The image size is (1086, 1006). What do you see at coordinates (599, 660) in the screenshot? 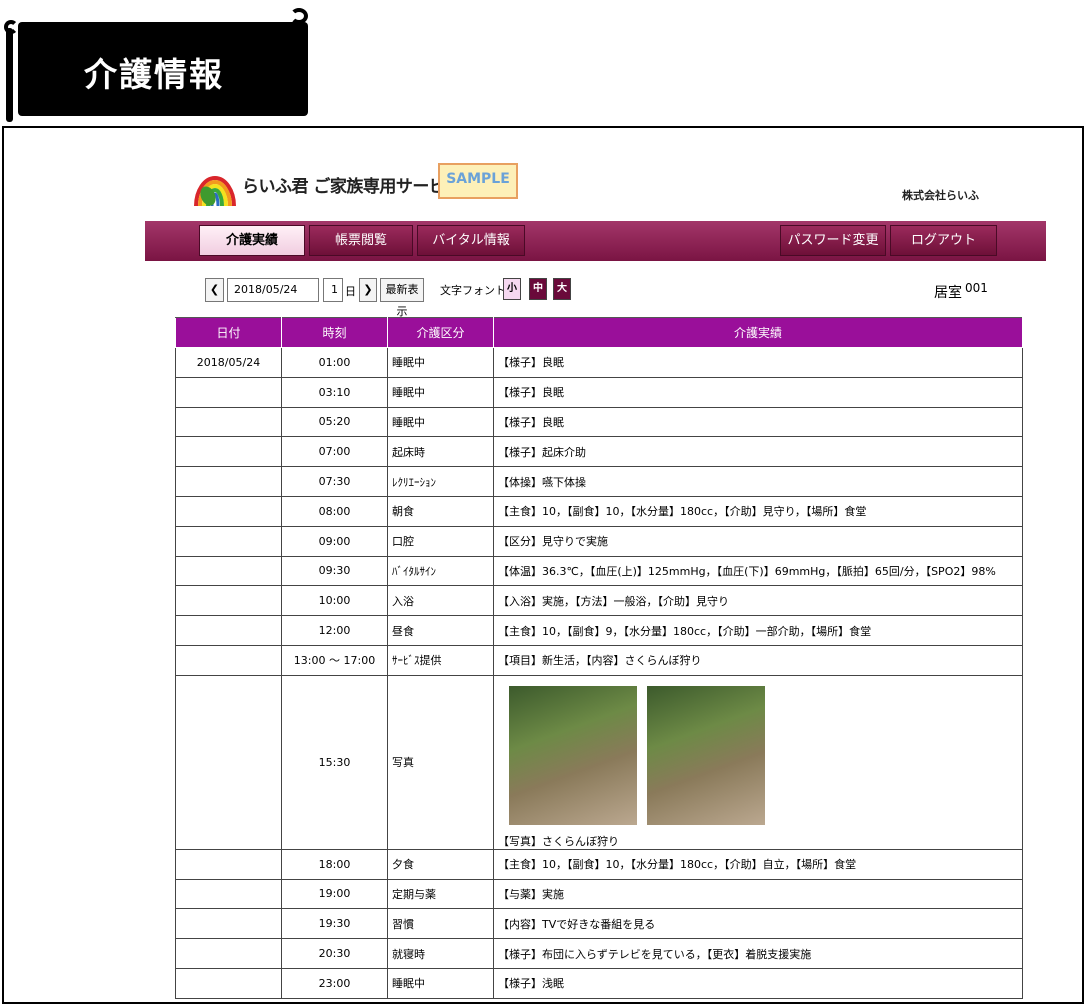
I see `table-row: 13:00 ～ 17:00 ｻｰﾋﾞｽ提供 【項目】新生活，【内容】さくらんぼ狩り` at bounding box center [599, 660].